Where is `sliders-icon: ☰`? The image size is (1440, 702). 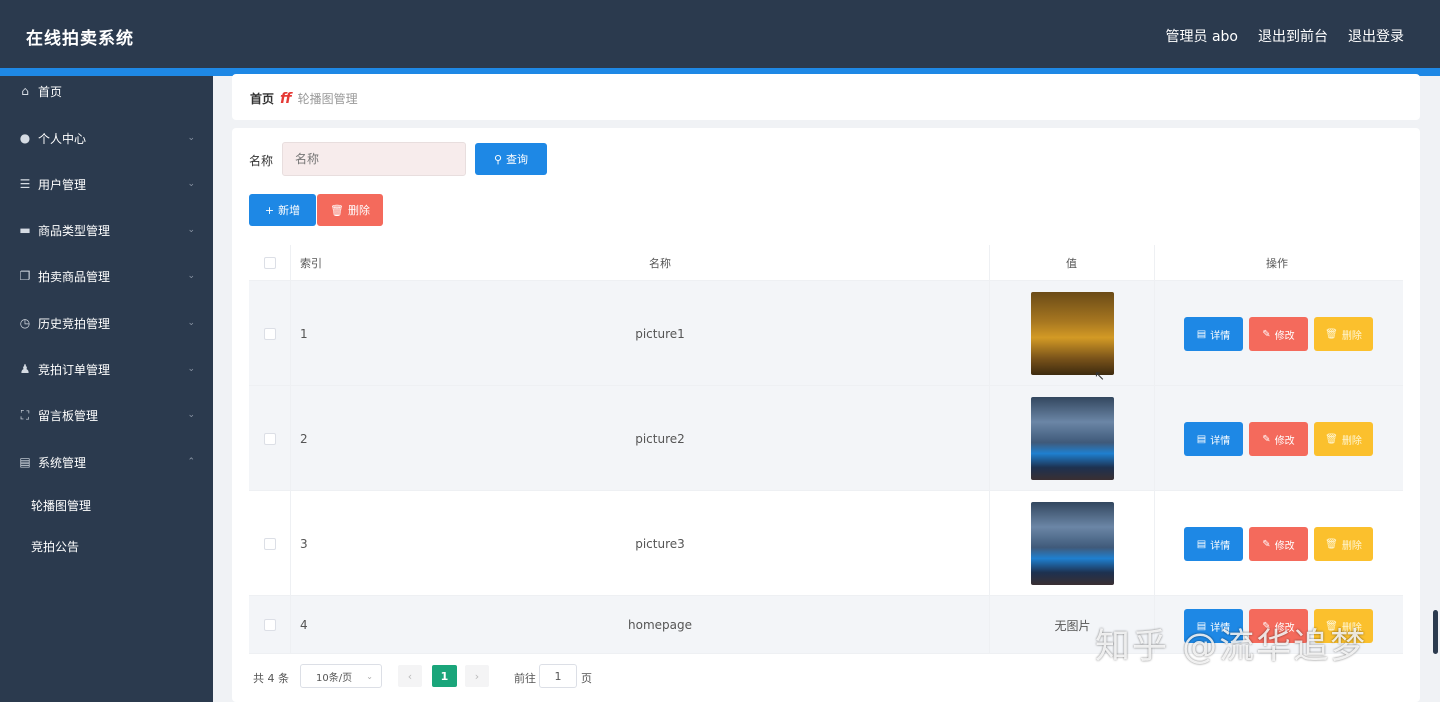
sliders-icon: ☰ is located at coordinates (25, 184).